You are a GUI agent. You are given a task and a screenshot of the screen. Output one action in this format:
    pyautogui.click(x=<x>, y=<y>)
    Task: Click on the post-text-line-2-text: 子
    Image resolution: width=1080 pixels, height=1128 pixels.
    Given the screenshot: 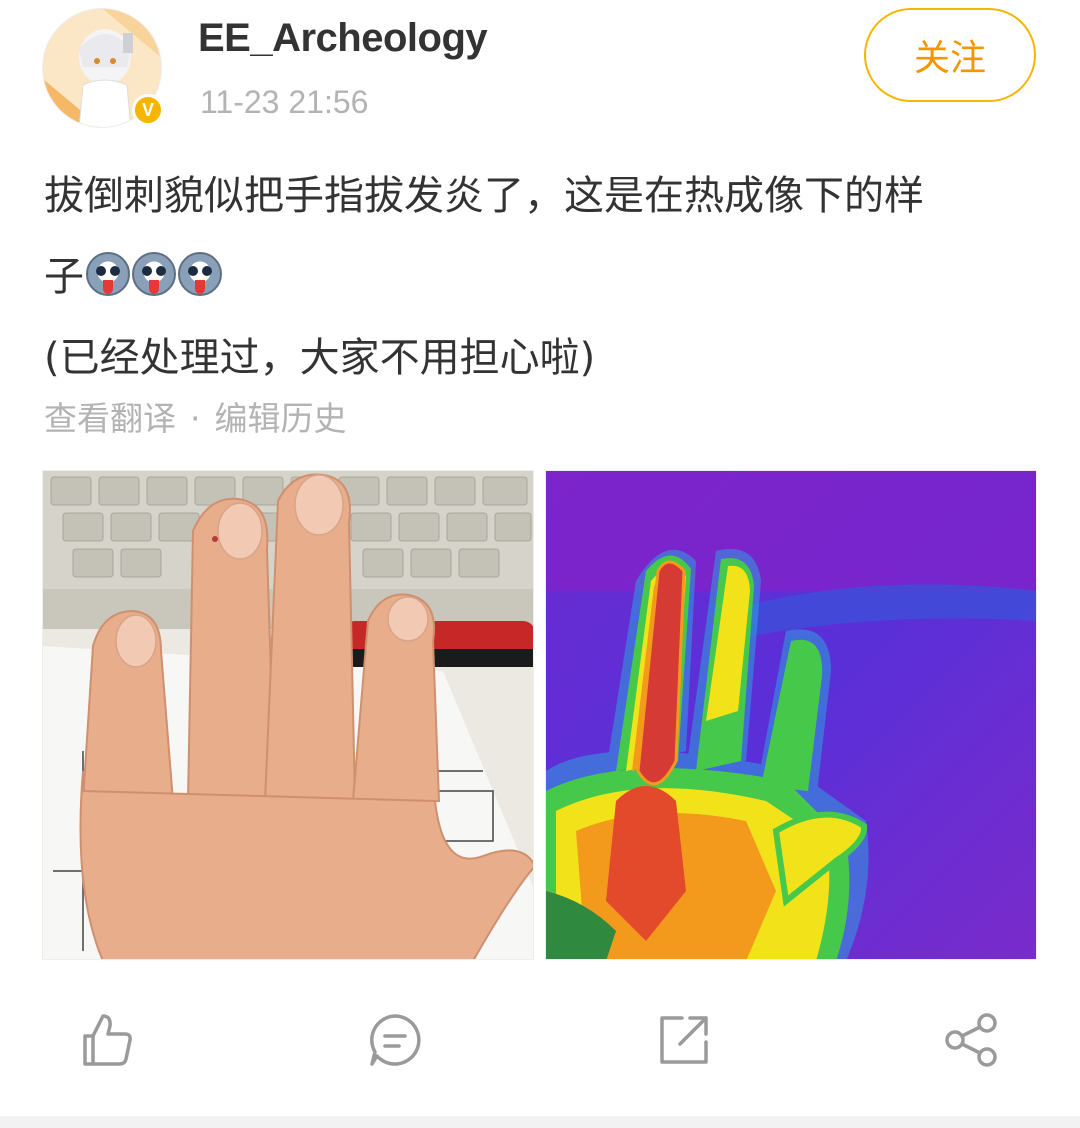 What is the action you would take?
    pyautogui.click(x=64, y=277)
    